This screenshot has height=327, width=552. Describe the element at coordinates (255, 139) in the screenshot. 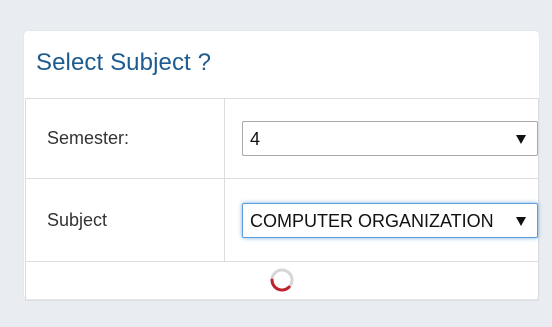

I see `semester-select-value: 4` at that location.